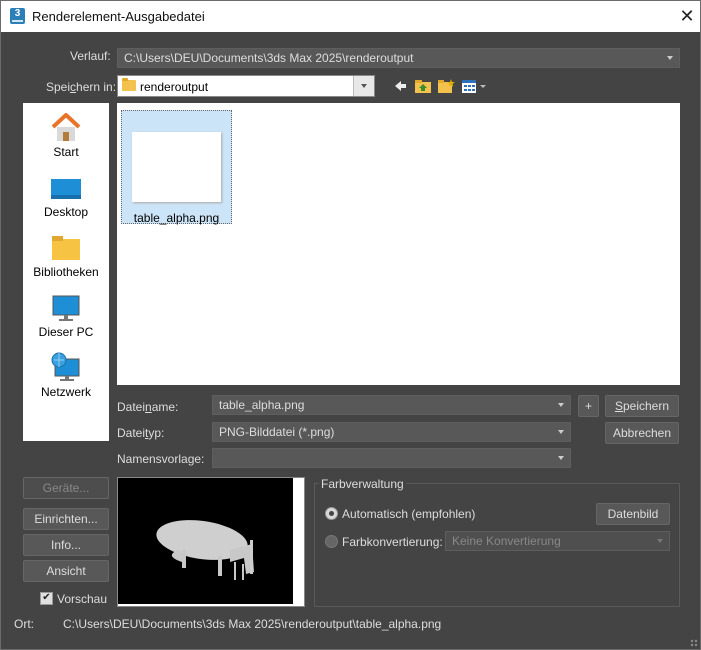  What do you see at coordinates (446, 86) in the screenshot?
I see `new-folder-icon` at bounding box center [446, 86].